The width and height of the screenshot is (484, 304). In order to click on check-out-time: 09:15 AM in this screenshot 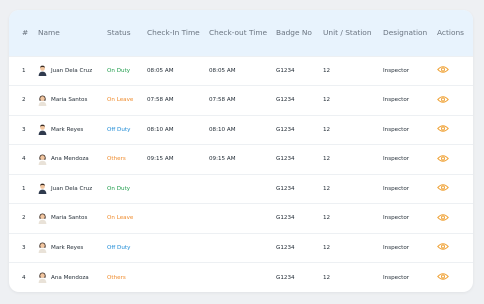, I will do `click(222, 159)`.